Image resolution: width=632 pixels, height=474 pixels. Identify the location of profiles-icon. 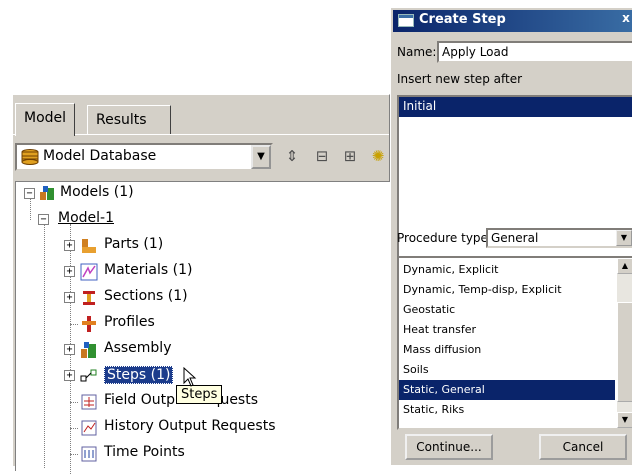
(89, 324).